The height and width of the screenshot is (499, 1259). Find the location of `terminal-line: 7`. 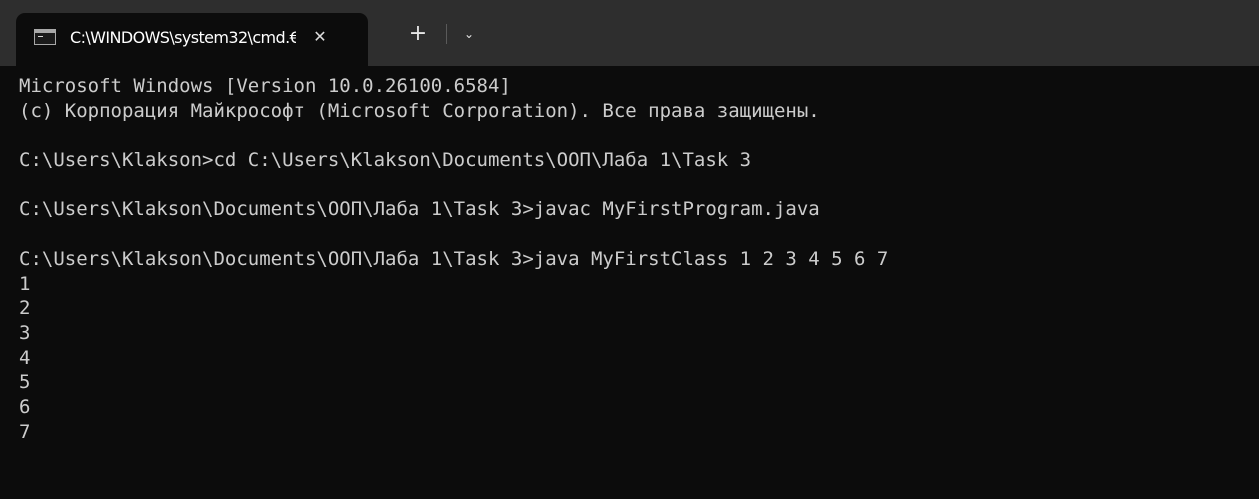

terminal-line: 7 is located at coordinates (25, 431).